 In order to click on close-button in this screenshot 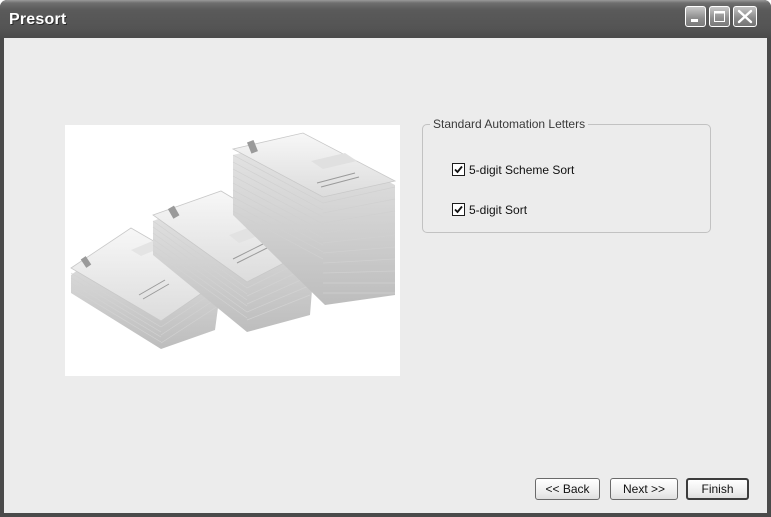, I will do `click(745, 16)`.